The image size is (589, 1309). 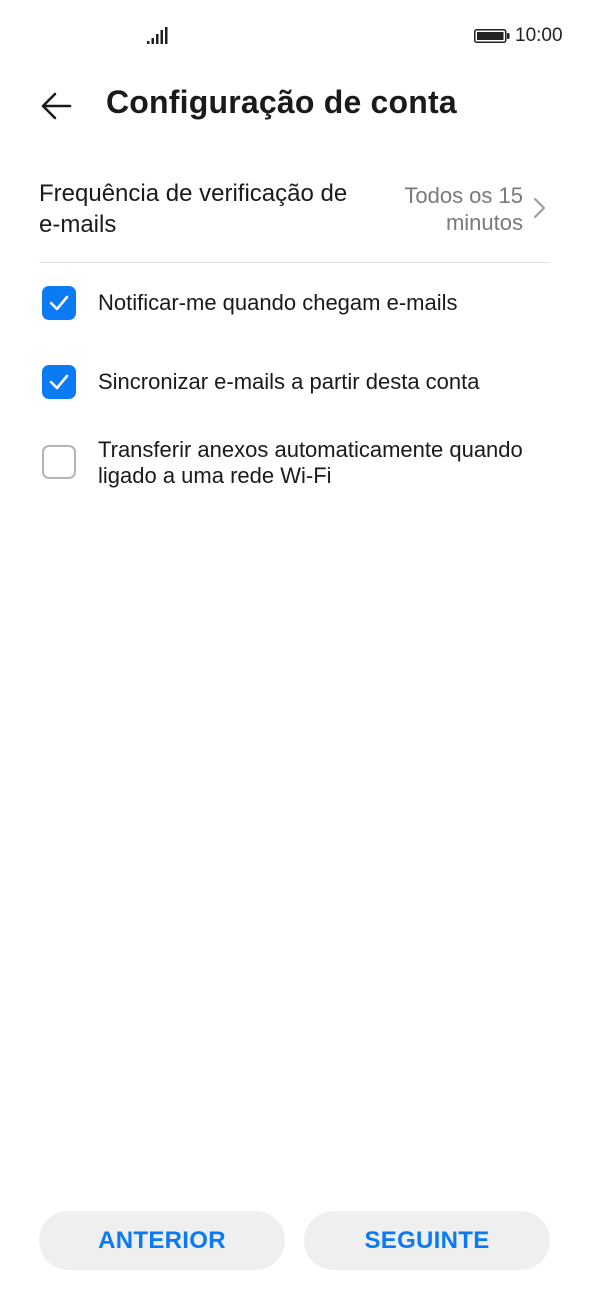 What do you see at coordinates (278, 302) in the screenshot?
I see `notify-label: Notificar-me quando chegam e-mails` at bounding box center [278, 302].